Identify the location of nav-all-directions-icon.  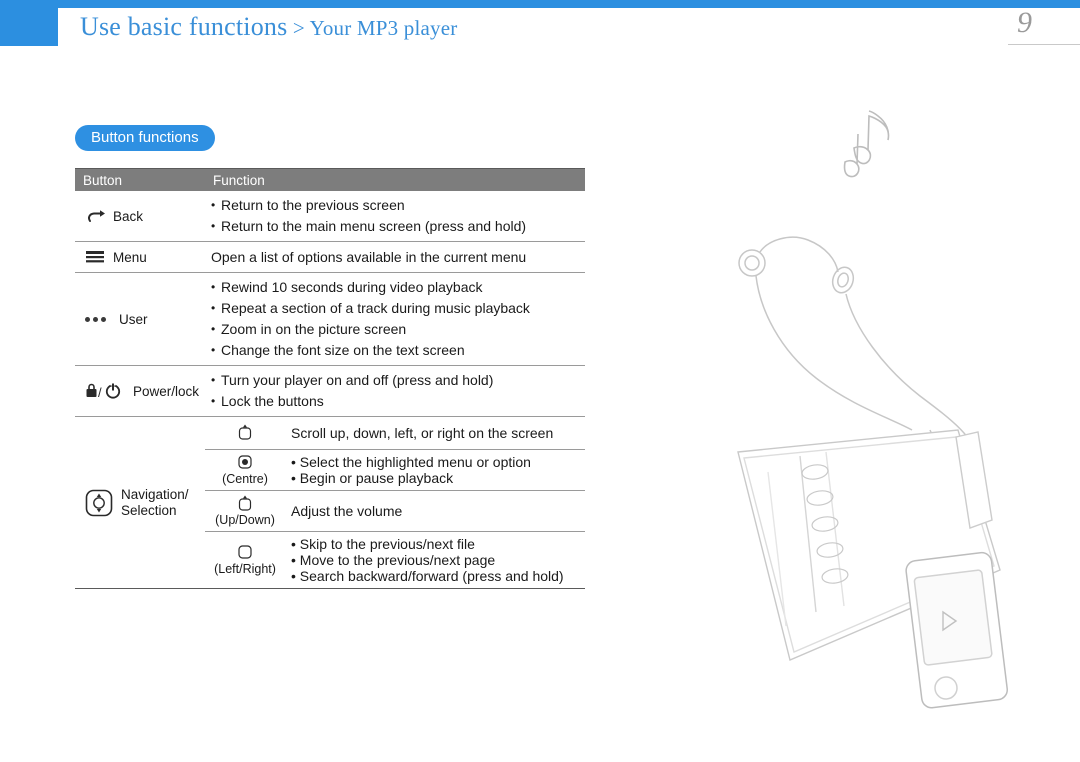
(245, 433).